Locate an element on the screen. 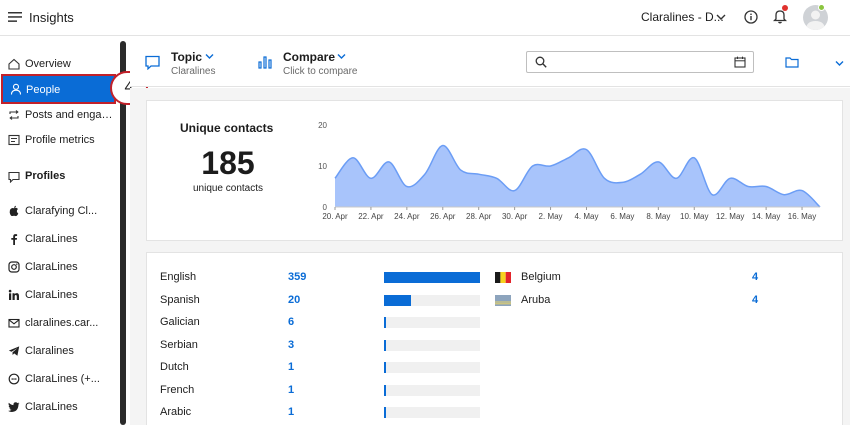 This screenshot has height=425, width=850. language-count: 6 is located at coordinates (291, 322).